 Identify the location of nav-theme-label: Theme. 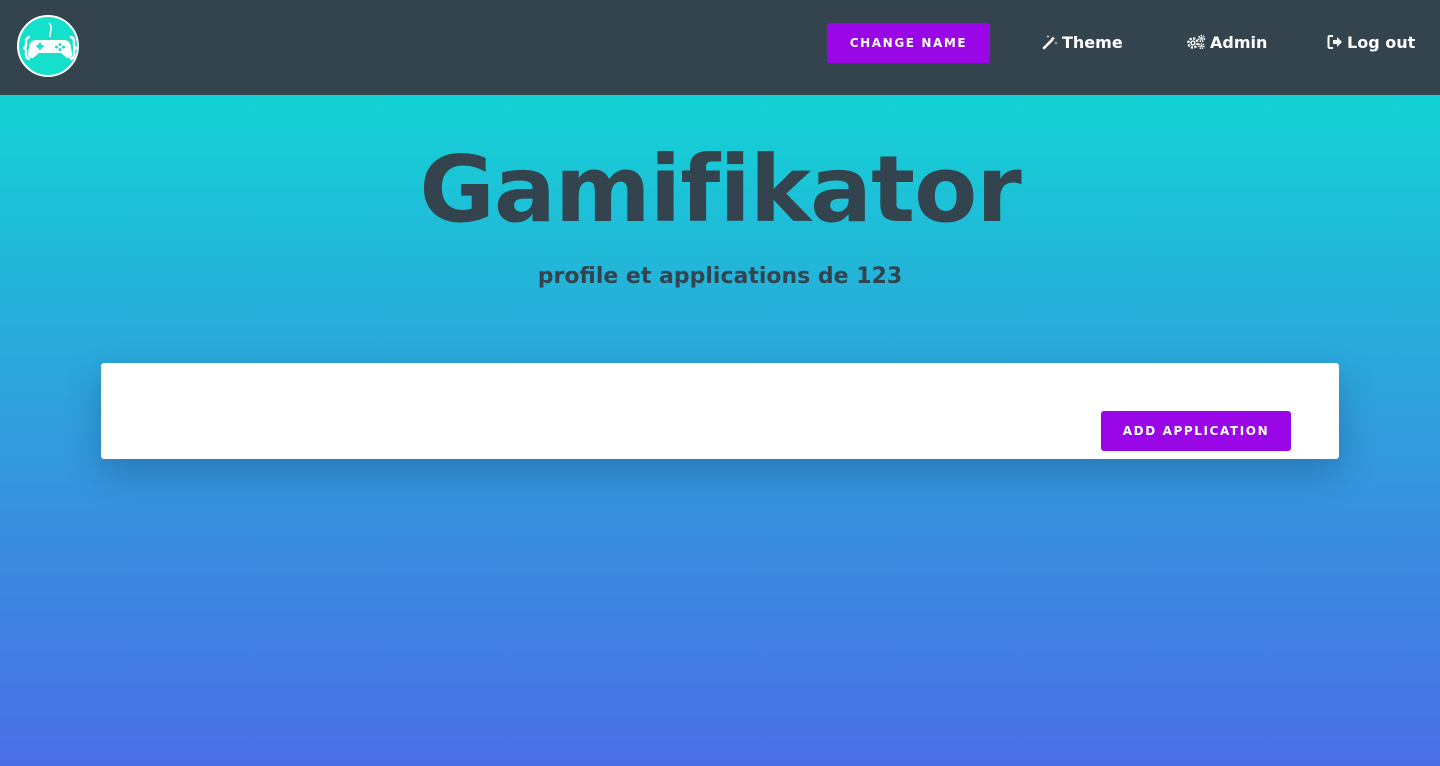
(1092, 42).